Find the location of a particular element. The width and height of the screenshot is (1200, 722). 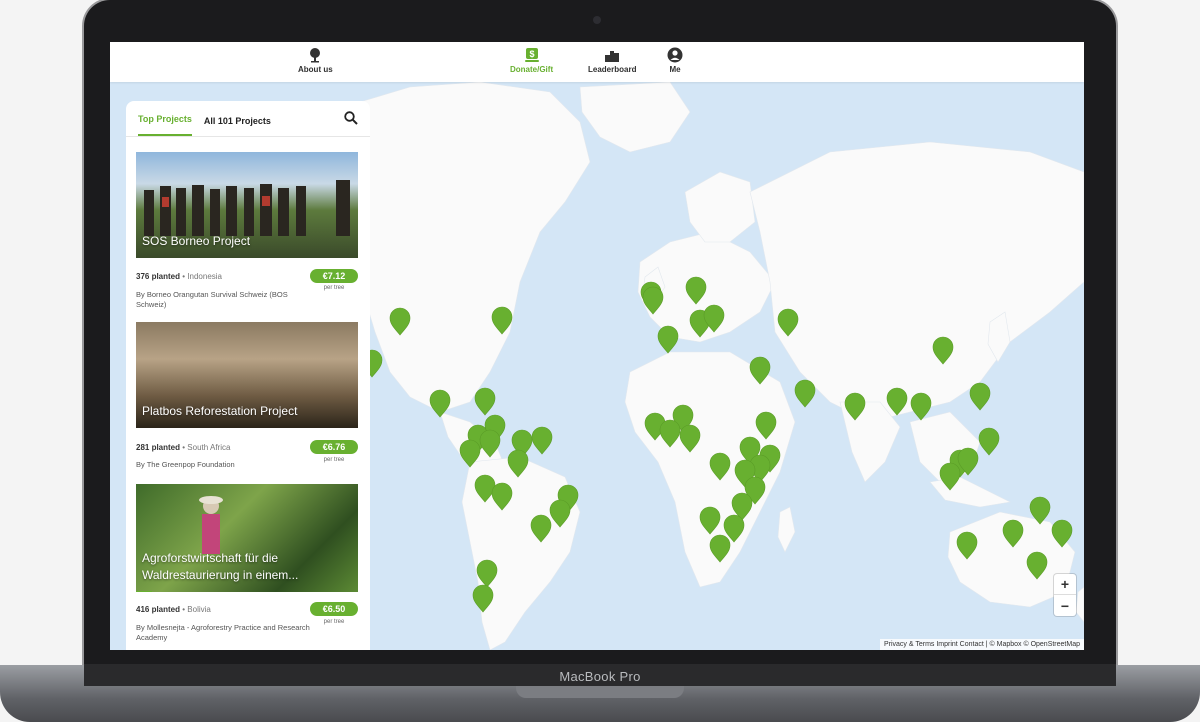

project-country: Bolivia is located at coordinates (199, 609).